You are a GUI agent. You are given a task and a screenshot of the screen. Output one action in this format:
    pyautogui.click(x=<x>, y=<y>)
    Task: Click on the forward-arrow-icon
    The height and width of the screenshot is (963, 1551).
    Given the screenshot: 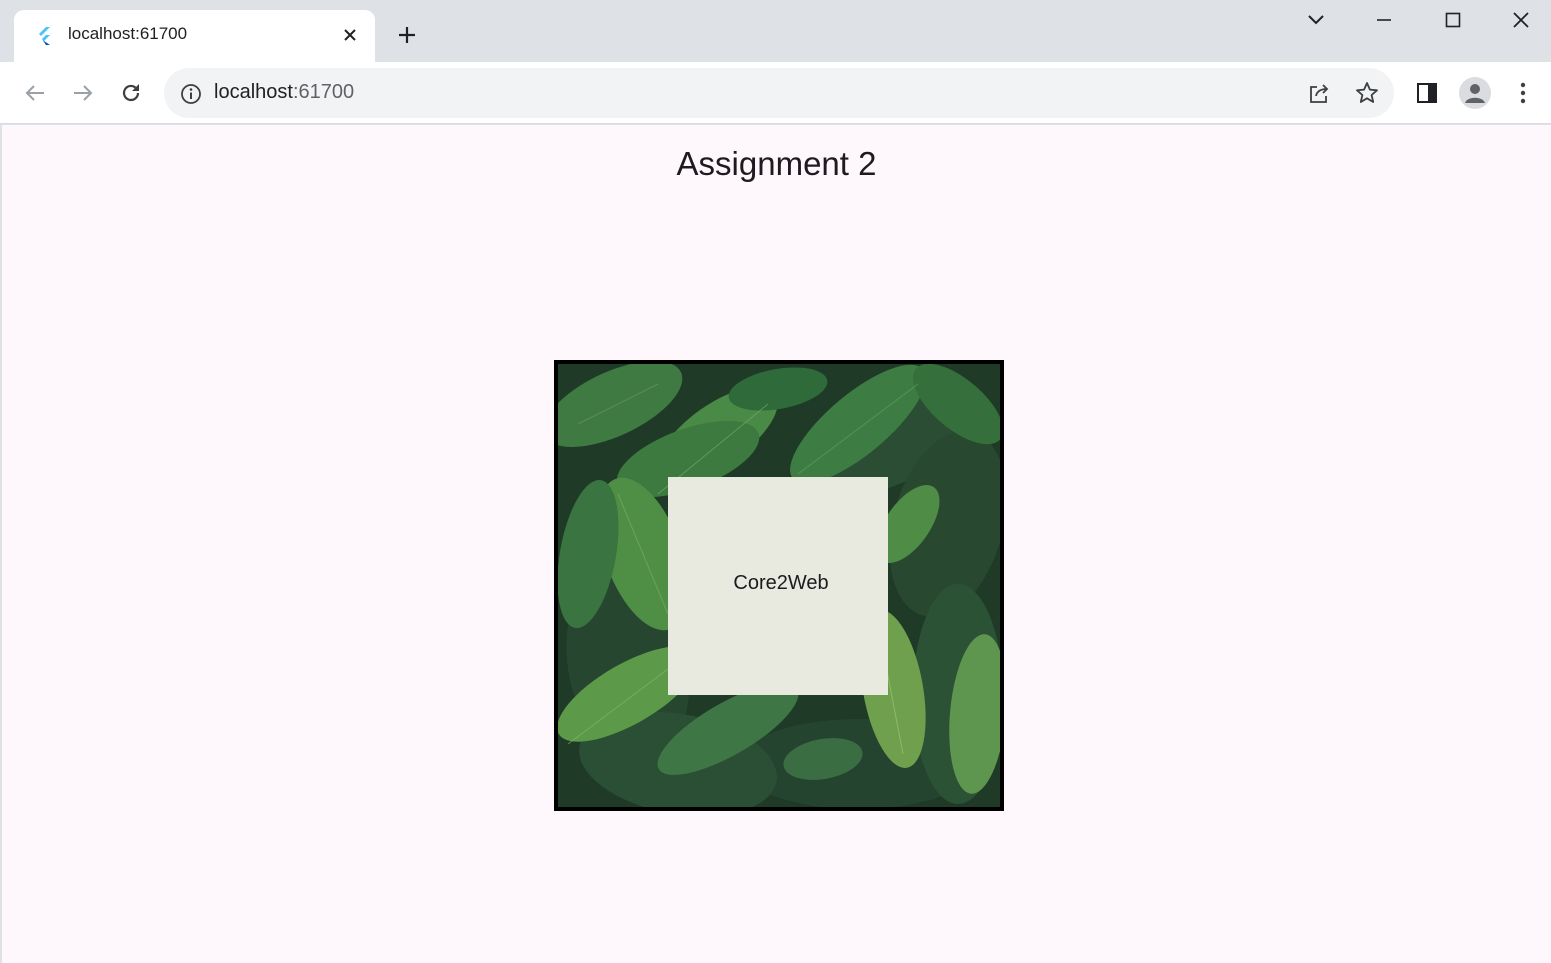 What is the action you would take?
    pyautogui.click(x=83, y=93)
    